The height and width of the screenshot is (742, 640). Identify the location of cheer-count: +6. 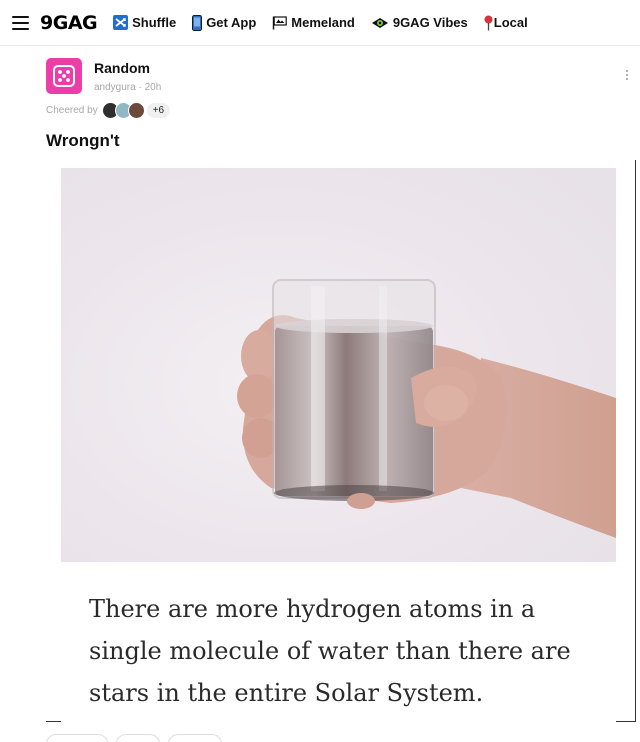
(158, 110).